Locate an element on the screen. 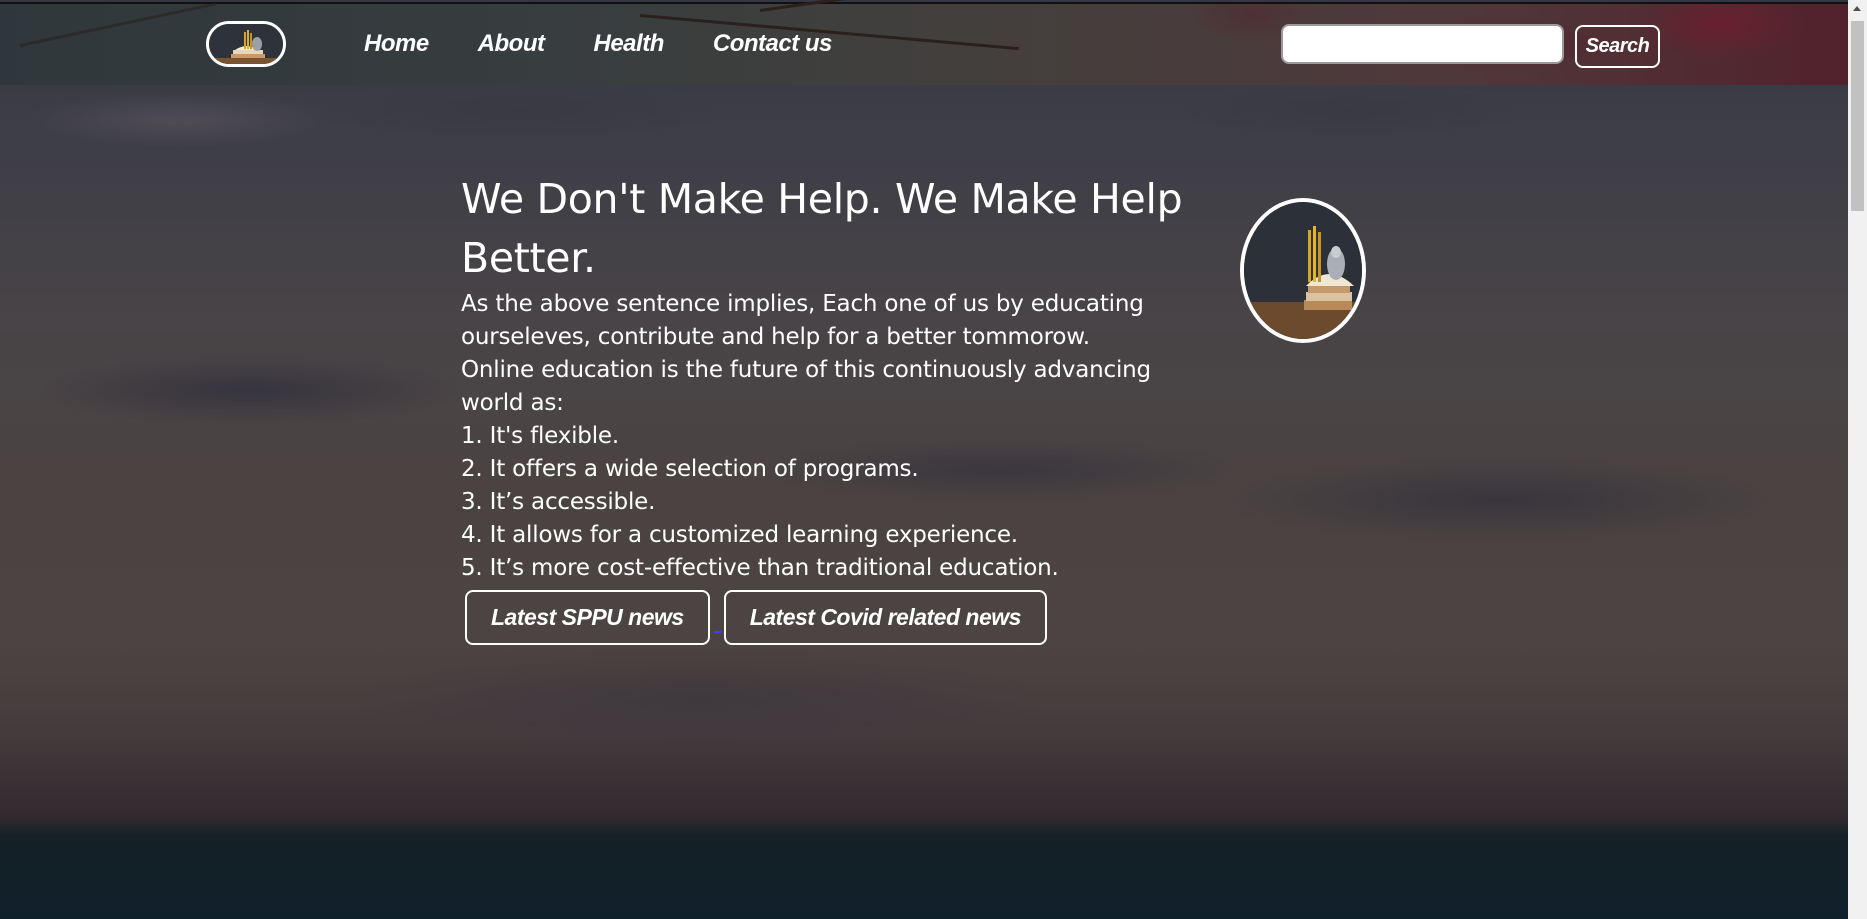  main-nav: Home About Health Contact us is located at coordinates (622, 44).